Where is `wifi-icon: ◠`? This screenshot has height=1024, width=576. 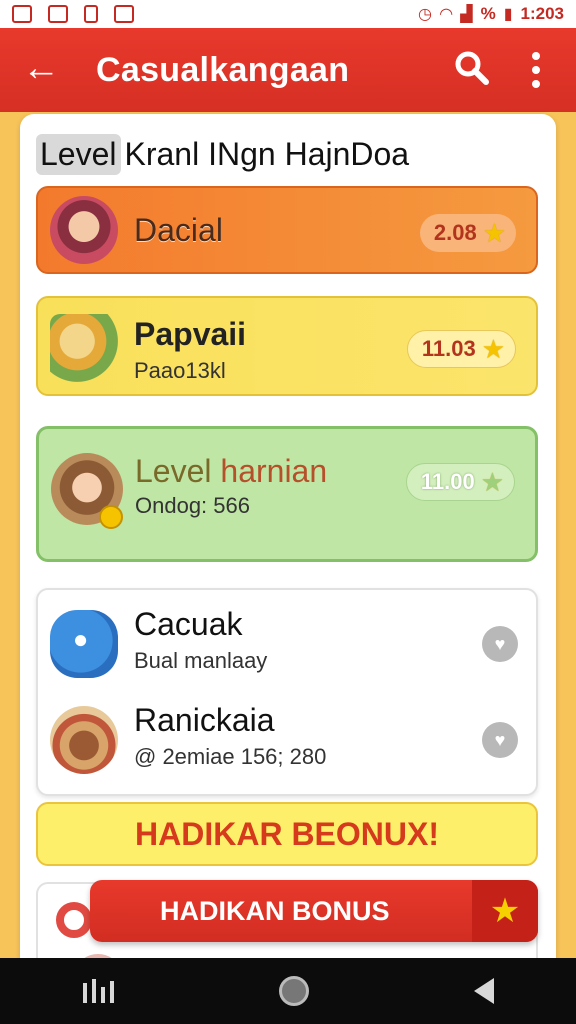
wifi-icon: ◠ is located at coordinates (446, 14).